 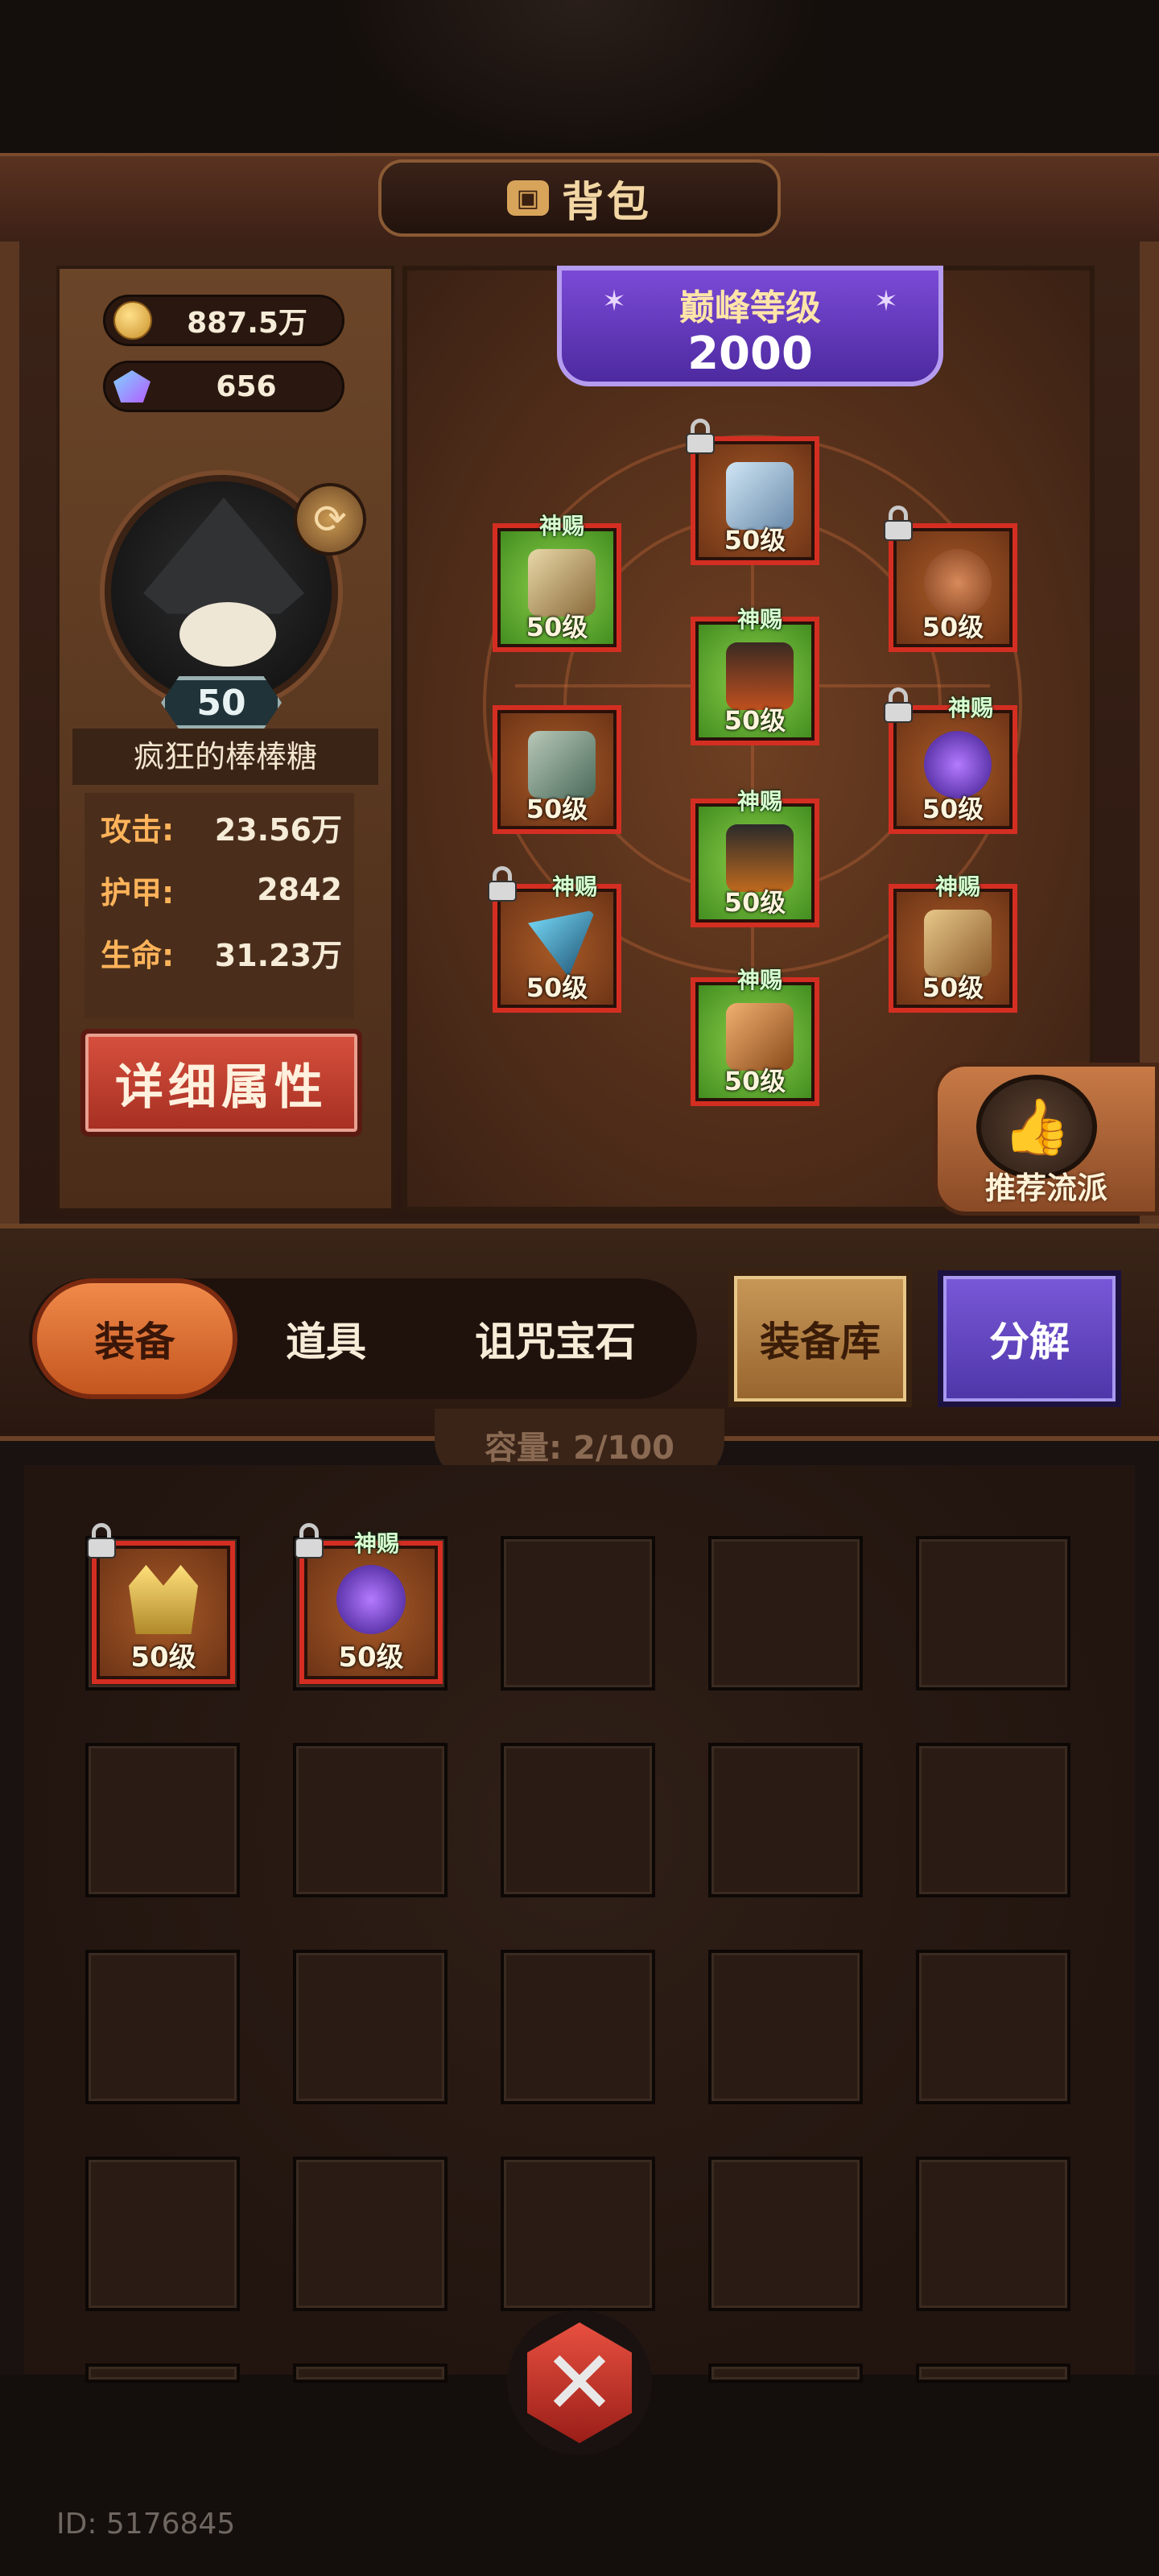 What do you see at coordinates (278, 829) in the screenshot?
I see `stat-value: 23.56万` at bounding box center [278, 829].